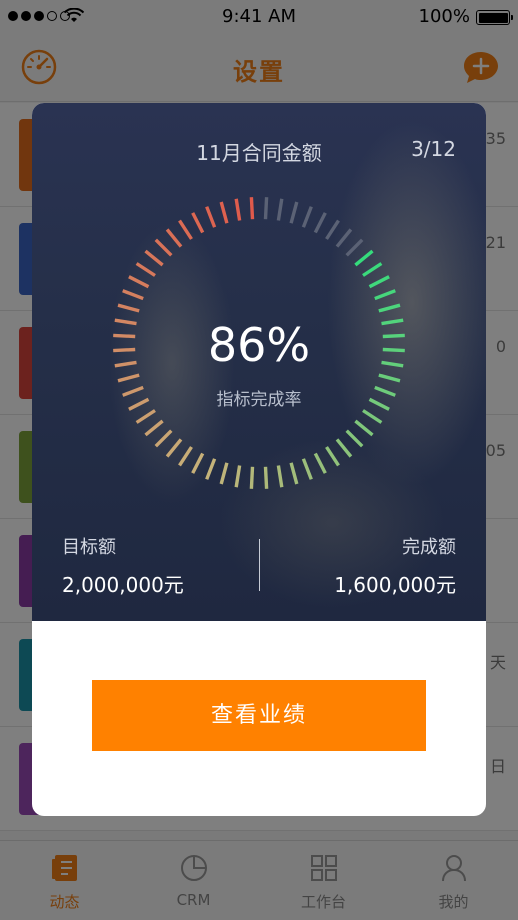  What do you see at coordinates (259, 715) in the screenshot?
I see `view-performance-button: 查看业绩` at bounding box center [259, 715].